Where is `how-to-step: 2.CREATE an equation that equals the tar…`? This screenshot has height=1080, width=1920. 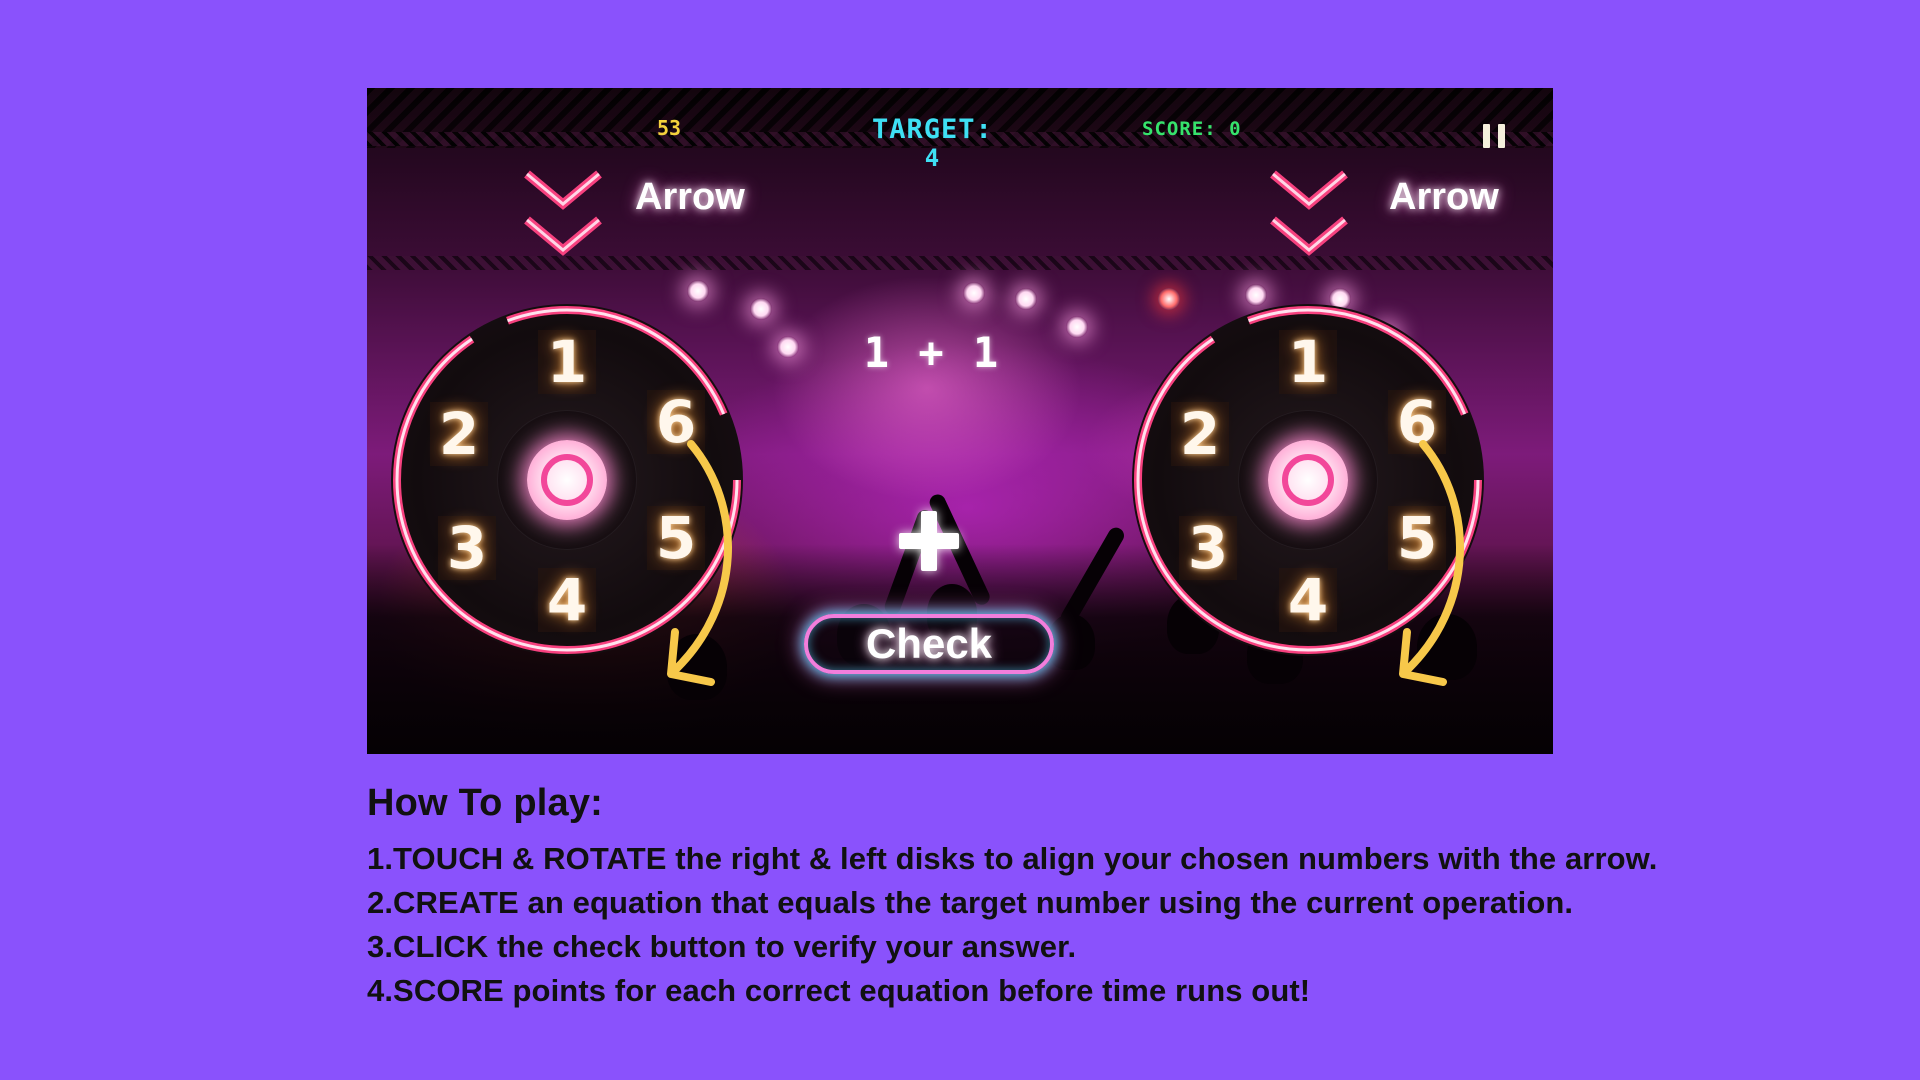 how-to-step: 2.CREATE an equation that equals the tar… is located at coordinates (970, 902).